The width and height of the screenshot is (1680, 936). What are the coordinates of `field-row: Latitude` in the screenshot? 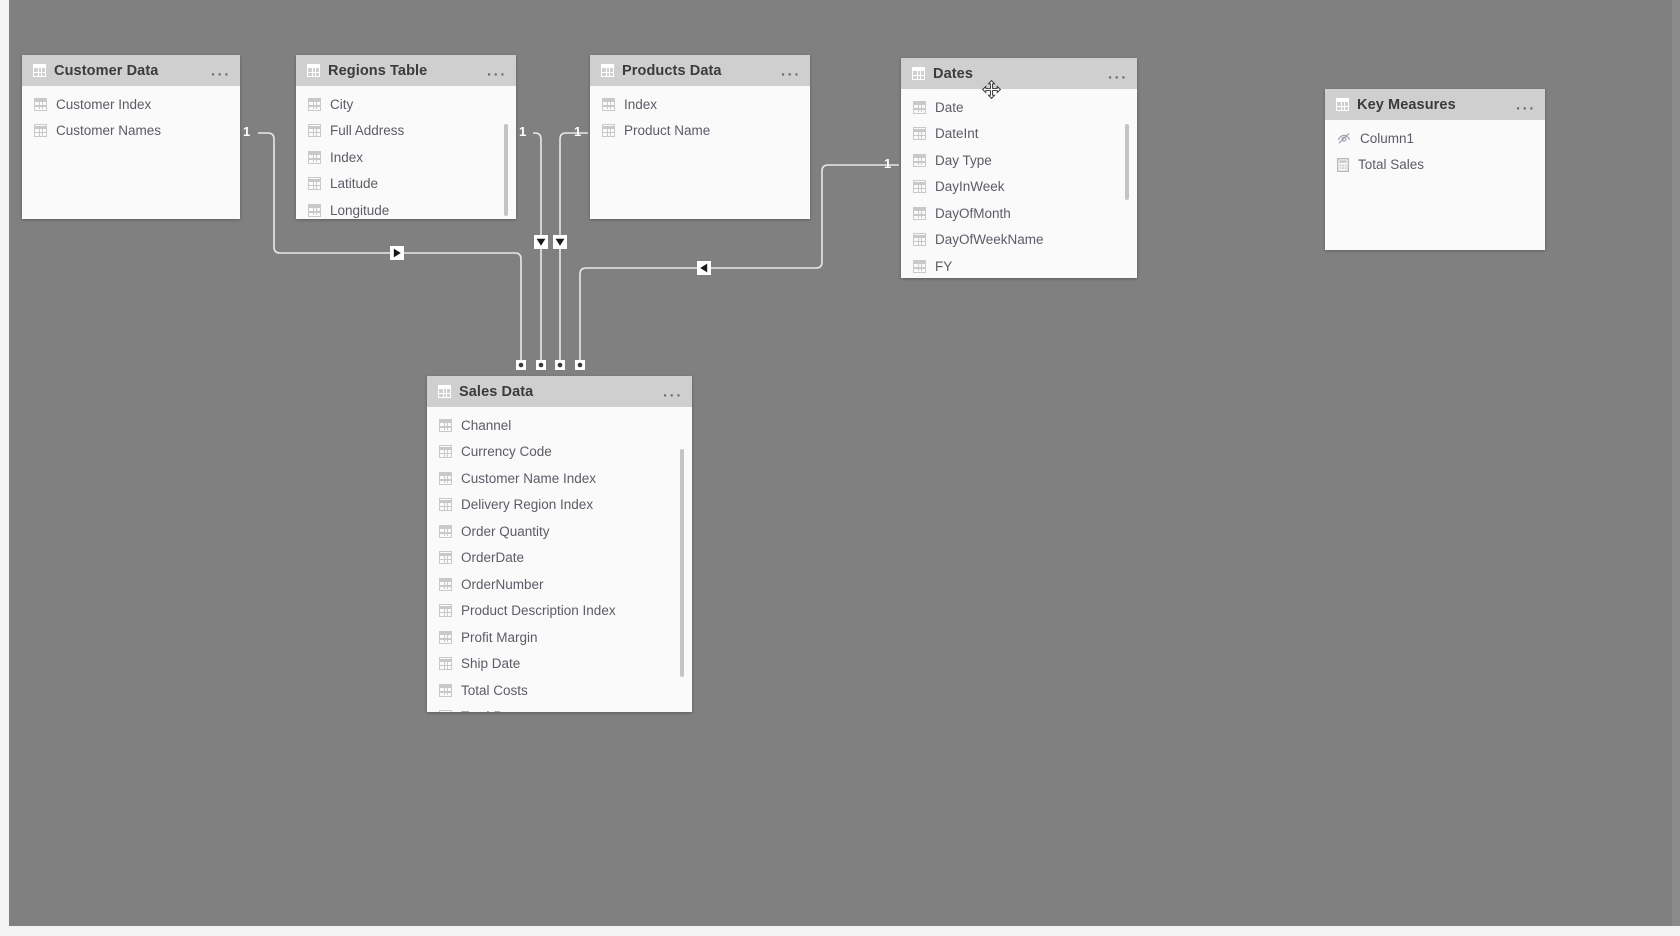 It's located at (406, 184).